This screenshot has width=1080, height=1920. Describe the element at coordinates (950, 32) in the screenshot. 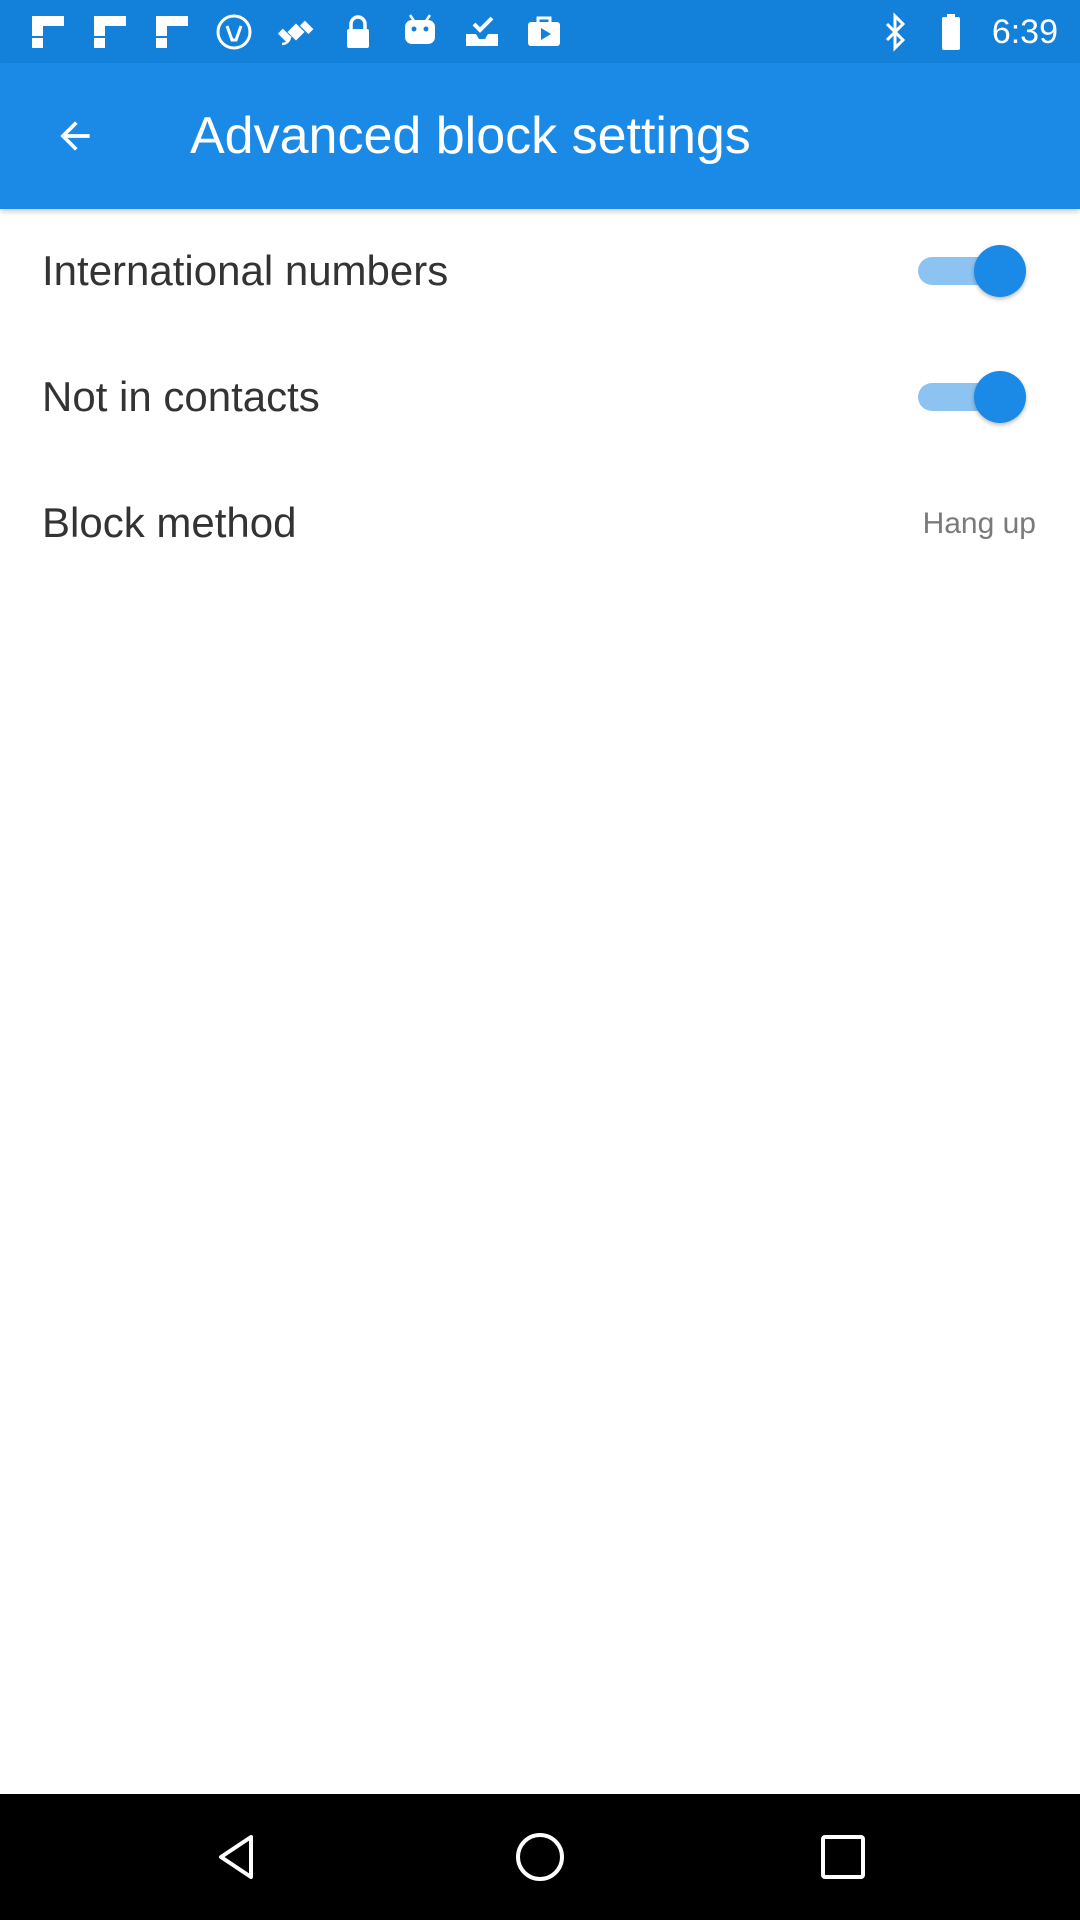

I see `battery-icon` at that location.